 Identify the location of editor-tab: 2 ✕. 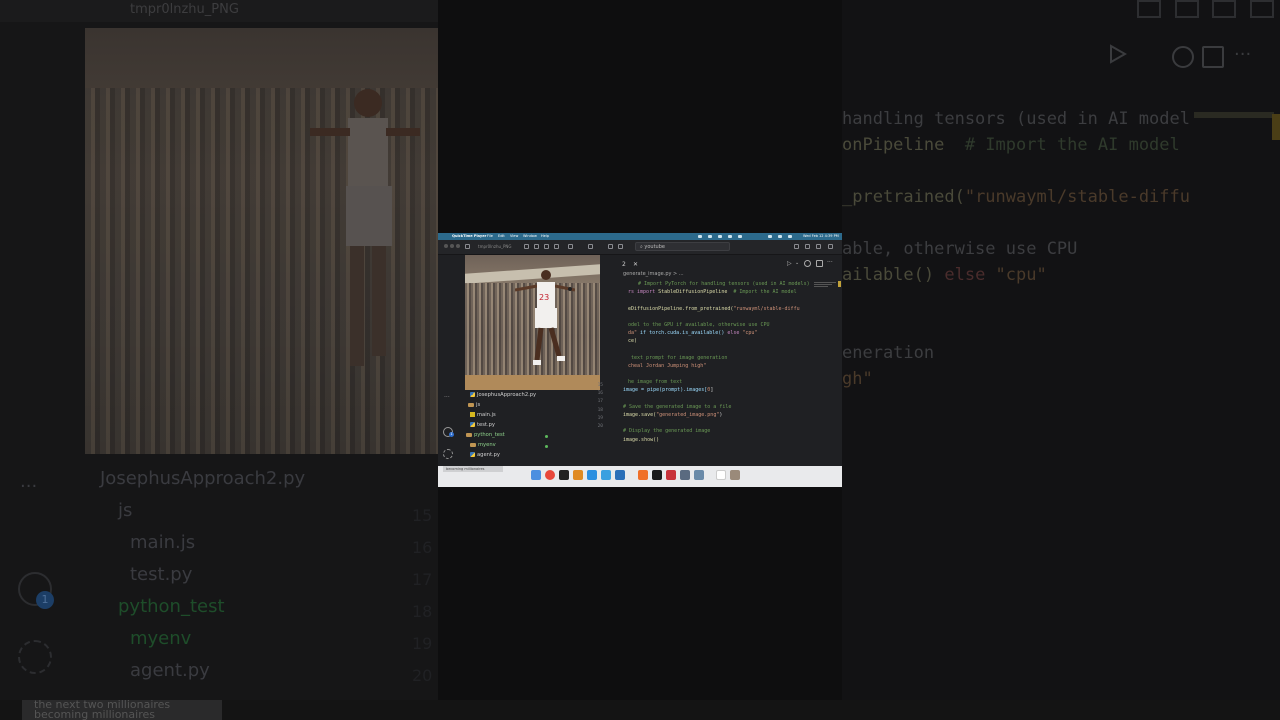
(628, 261).